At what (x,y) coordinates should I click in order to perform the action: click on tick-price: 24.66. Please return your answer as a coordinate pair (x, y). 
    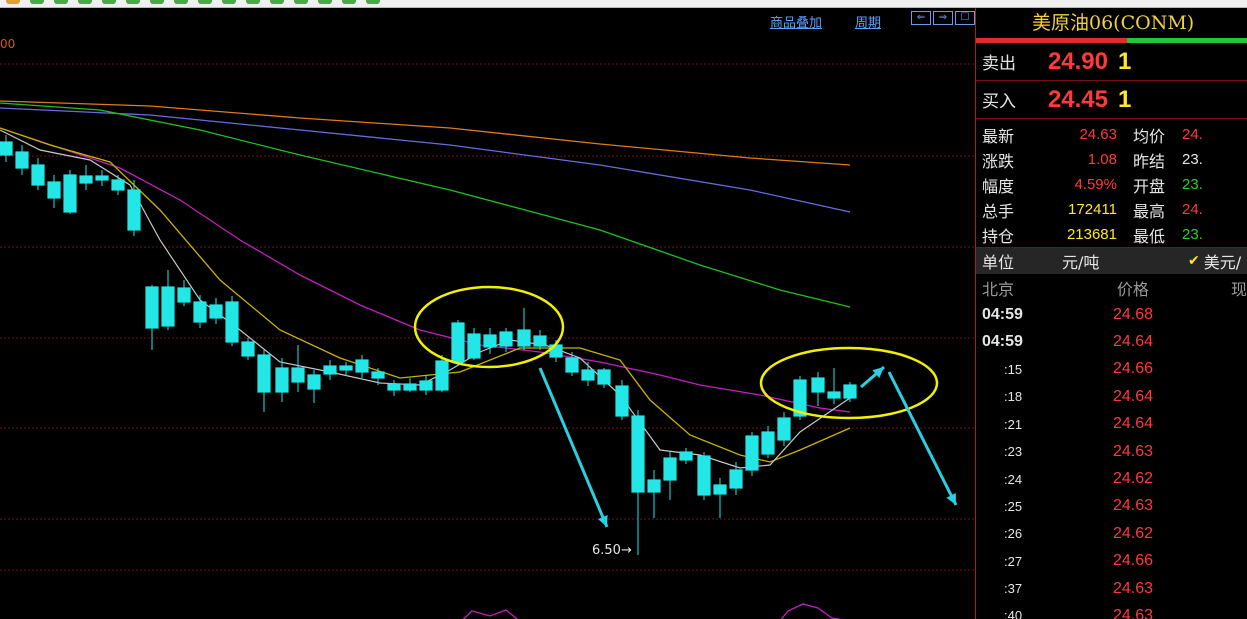
    Looking at the image, I should click on (1132, 561).